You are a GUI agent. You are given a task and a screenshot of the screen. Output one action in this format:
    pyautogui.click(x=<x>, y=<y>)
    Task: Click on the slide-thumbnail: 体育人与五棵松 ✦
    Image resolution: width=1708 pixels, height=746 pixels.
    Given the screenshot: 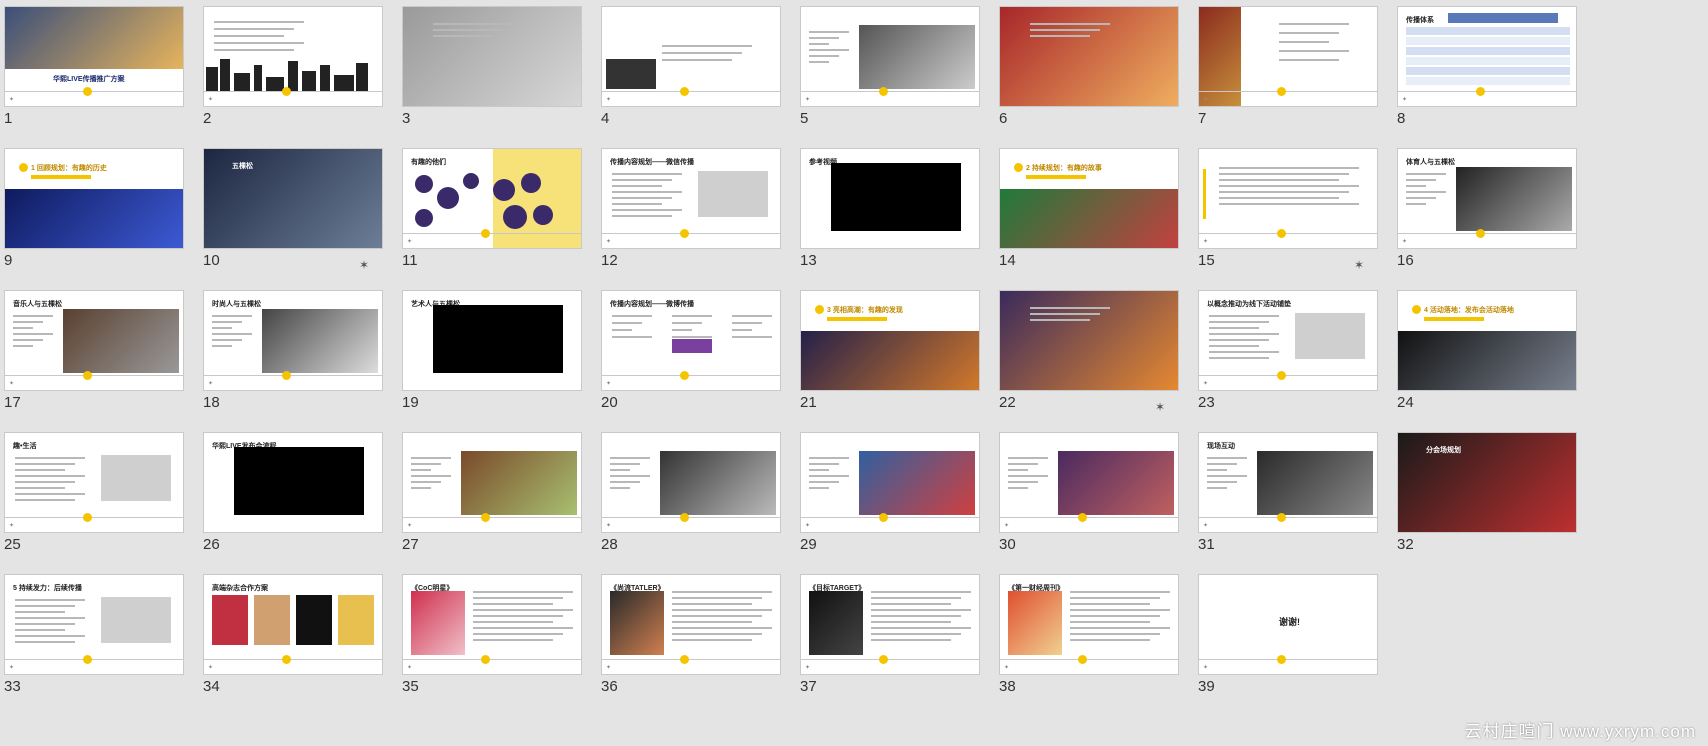 What is the action you would take?
    pyautogui.click(x=1487, y=198)
    